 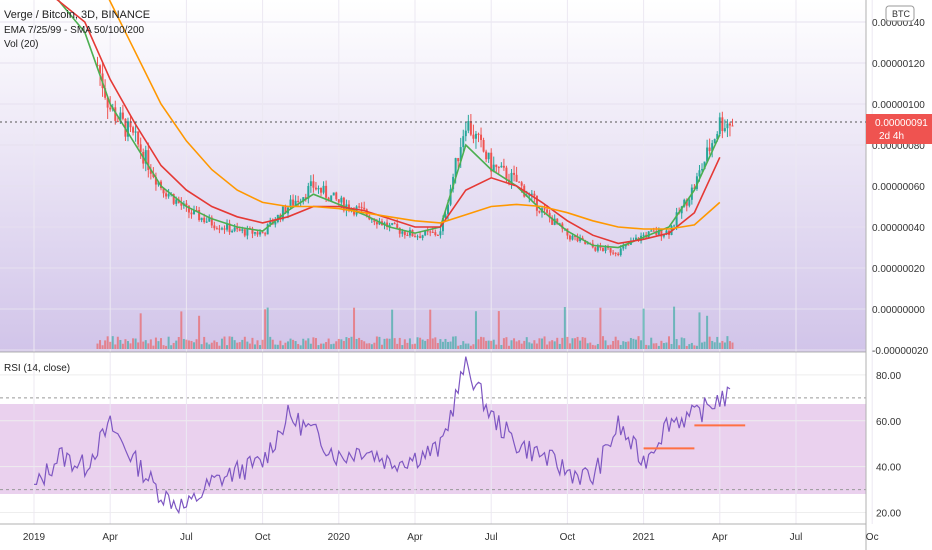 I want to click on currency-badge-label: BTC, so click(x=901, y=14).